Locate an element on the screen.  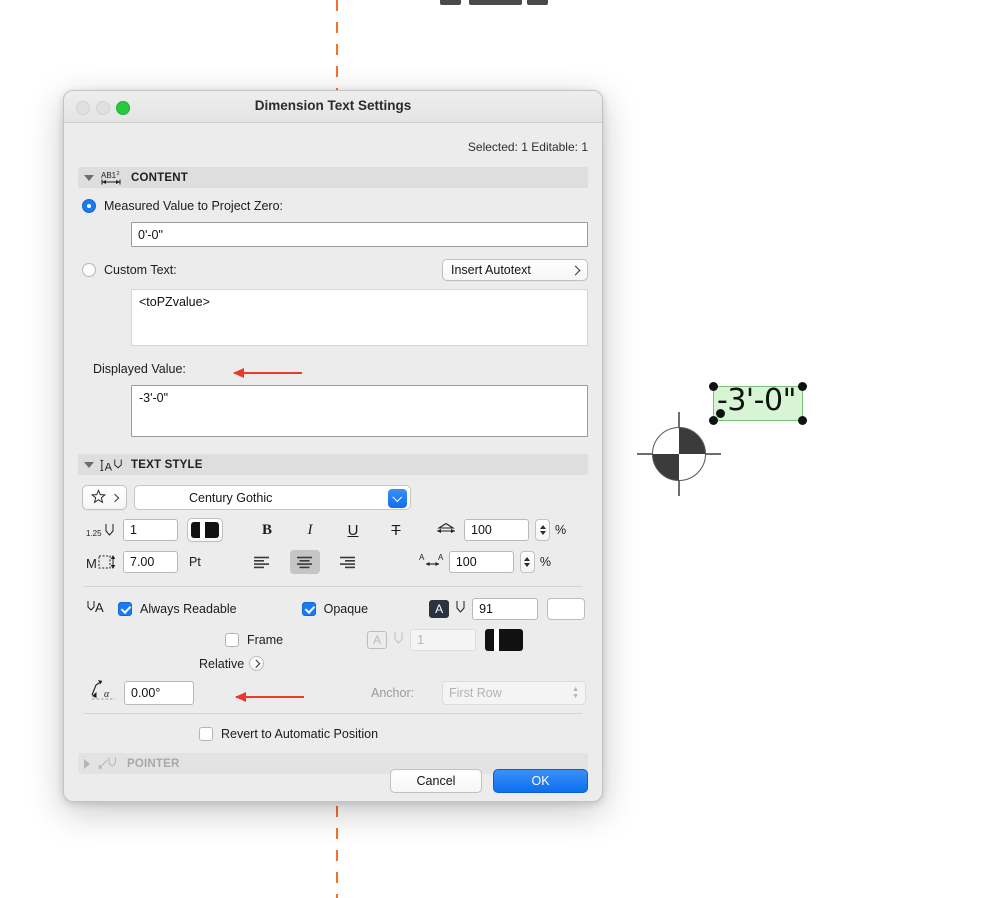
width-factor-icon is located at coordinates (446, 530).